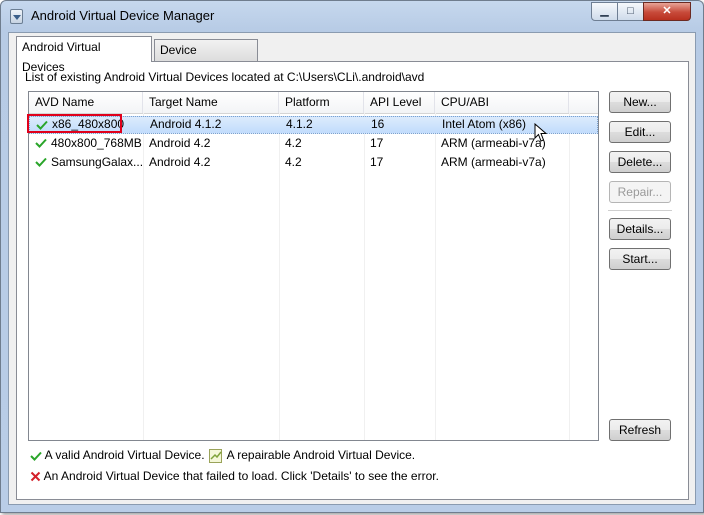 This screenshot has height=515, width=704. What do you see at coordinates (630, 11) in the screenshot?
I see `maximize-button: □` at bounding box center [630, 11].